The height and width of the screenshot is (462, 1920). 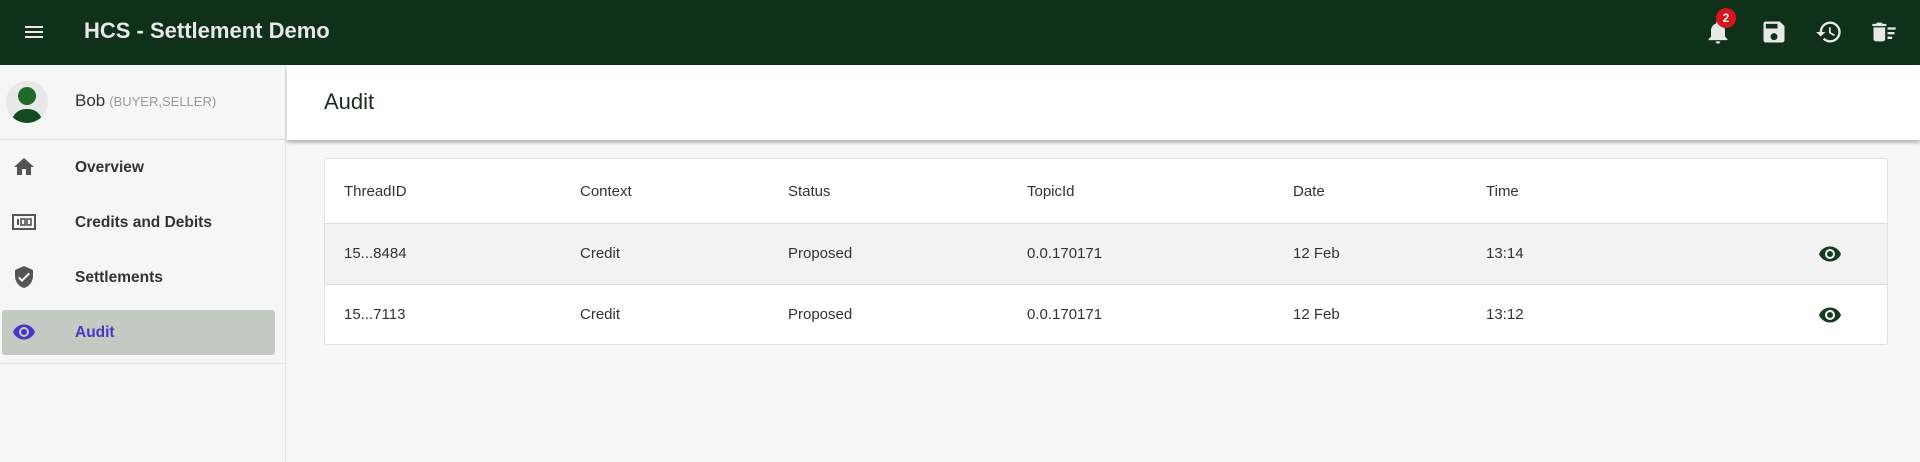 What do you see at coordinates (138, 332) in the screenshot?
I see `sidebar-item-audit: Audit` at bounding box center [138, 332].